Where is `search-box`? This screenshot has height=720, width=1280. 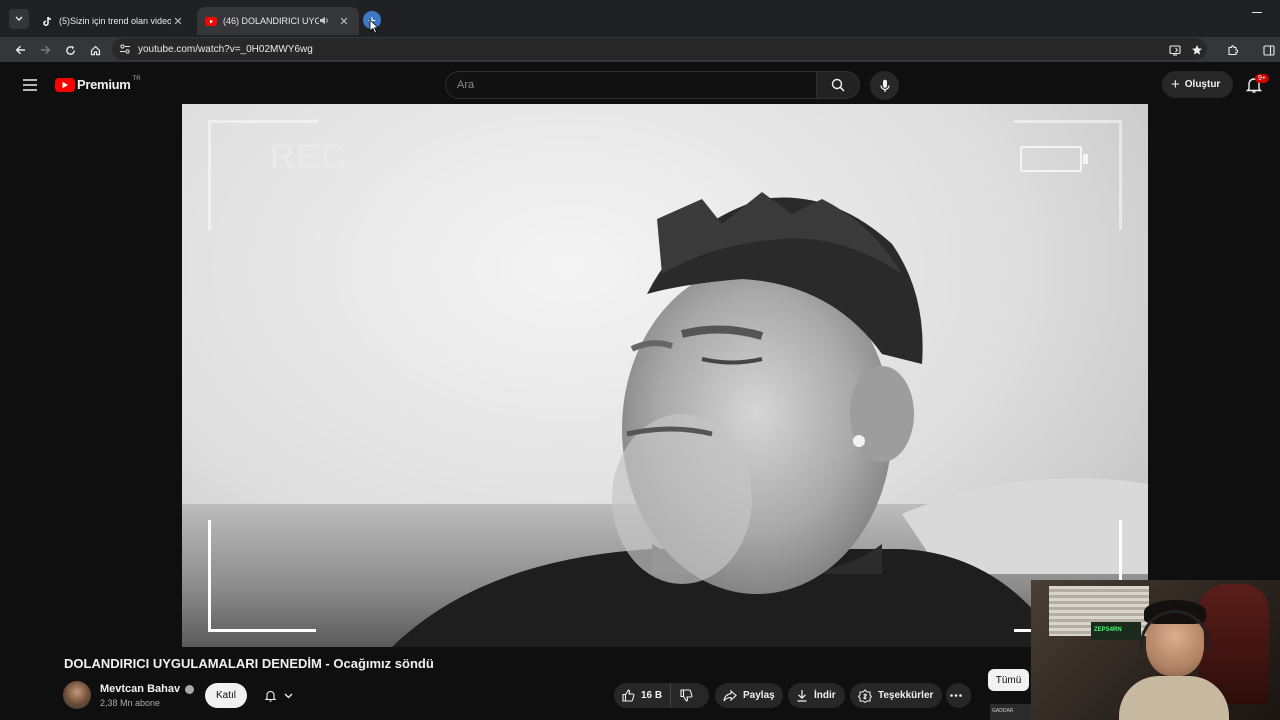
search-box is located at coordinates (631, 85).